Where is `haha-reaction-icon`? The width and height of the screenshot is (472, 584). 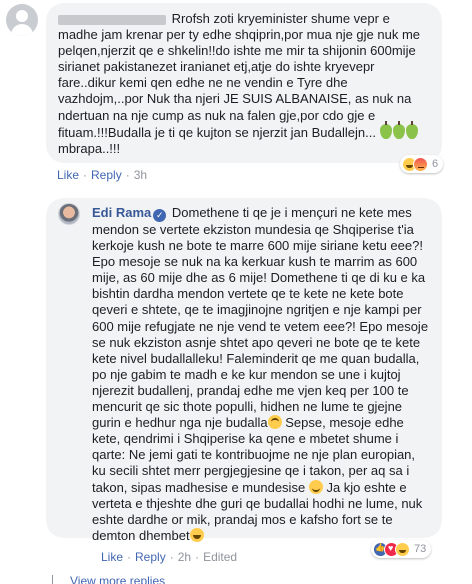 haha-reaction-icon is located at coordinates (402, 549).